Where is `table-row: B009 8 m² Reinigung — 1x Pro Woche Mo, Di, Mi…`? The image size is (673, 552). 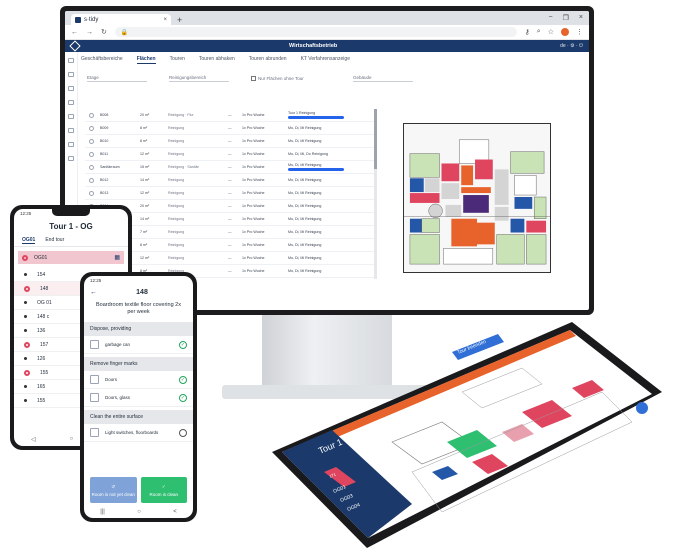 table-row: B009 8 m² Reinigung — 1x Pro Woche Mo, Di, Mi… is located at coordinates (230, 128).